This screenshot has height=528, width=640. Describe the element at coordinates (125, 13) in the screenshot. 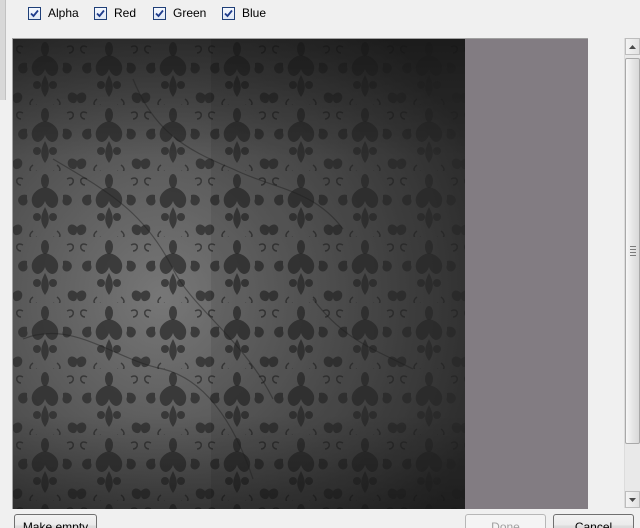

I see `red-channel-label: Red` at that location.